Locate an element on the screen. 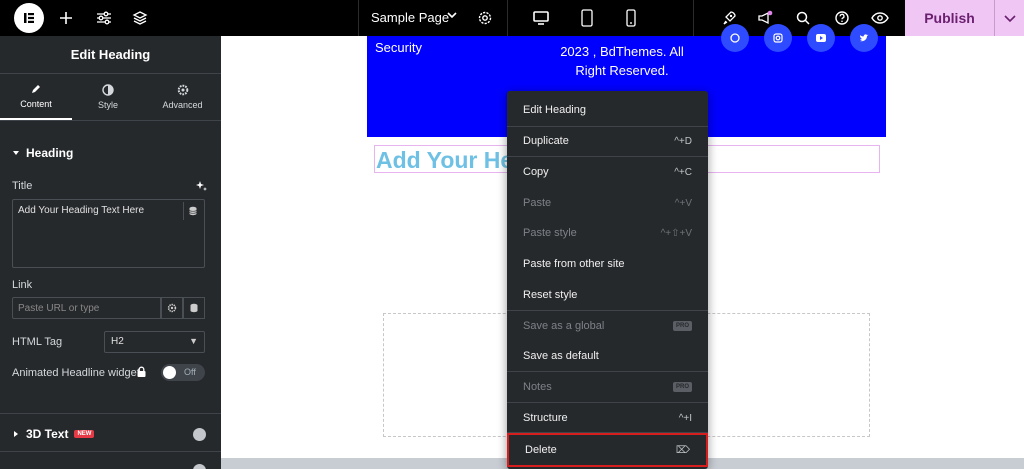 Image resolution: width=1024 pixels, height=469 pixels. section-heading-toggle: Heading is located at coordinates (42, 153).